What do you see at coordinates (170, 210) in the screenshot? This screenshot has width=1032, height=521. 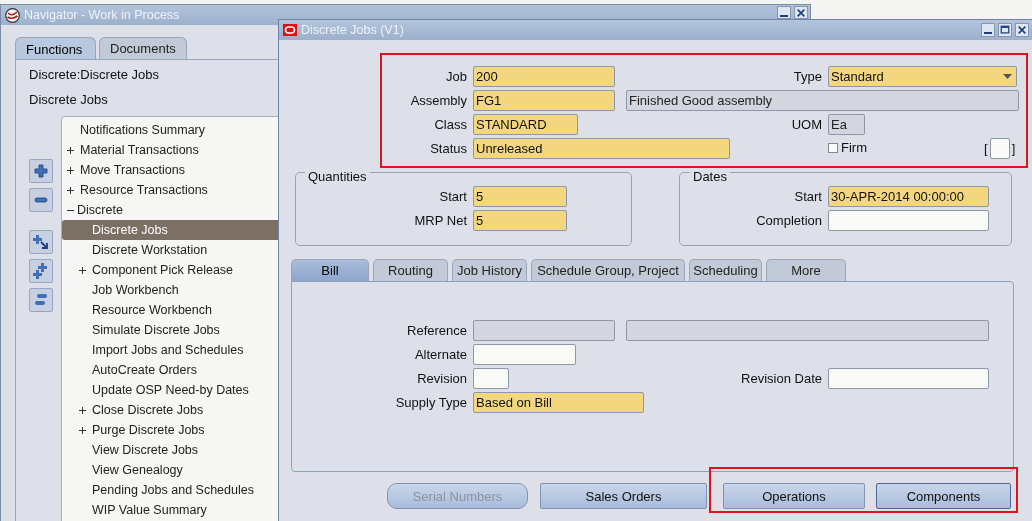 I see `tree-item: Discrete` at bounding box center [170, 210].